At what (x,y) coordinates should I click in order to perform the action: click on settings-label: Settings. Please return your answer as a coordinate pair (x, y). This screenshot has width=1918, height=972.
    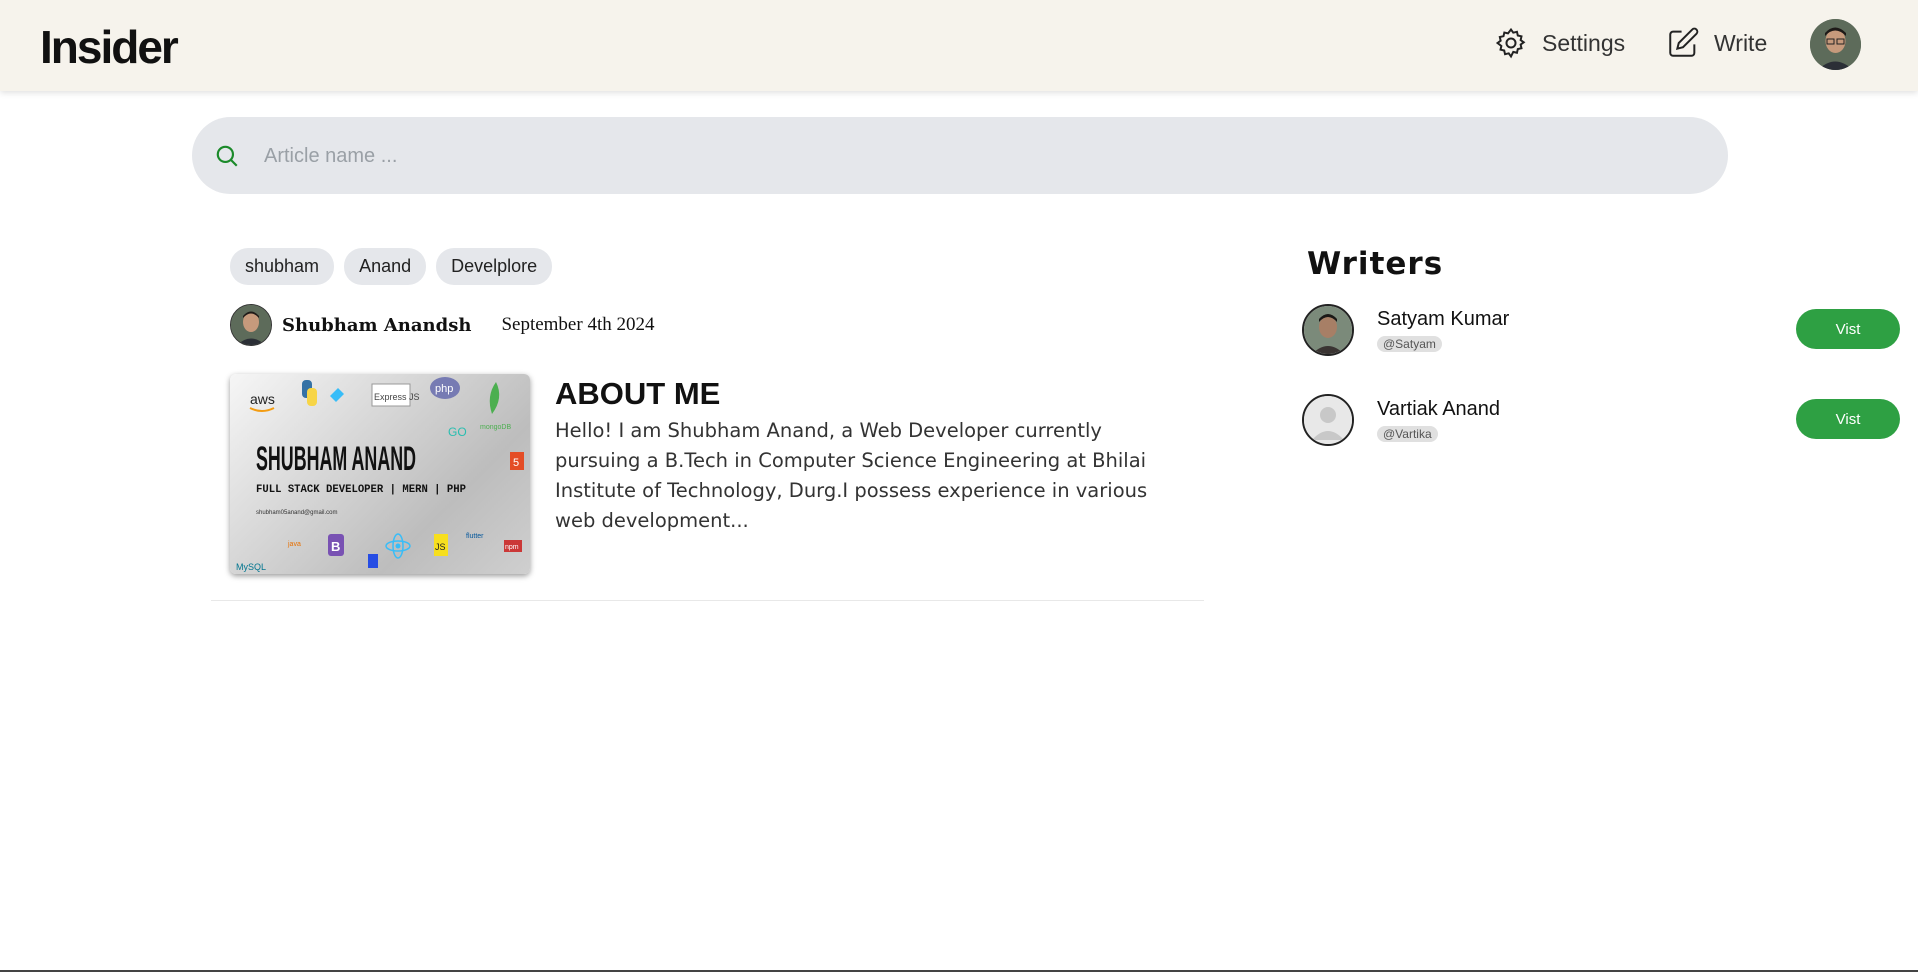
    Looking at the image, I should click on (1584, 42).